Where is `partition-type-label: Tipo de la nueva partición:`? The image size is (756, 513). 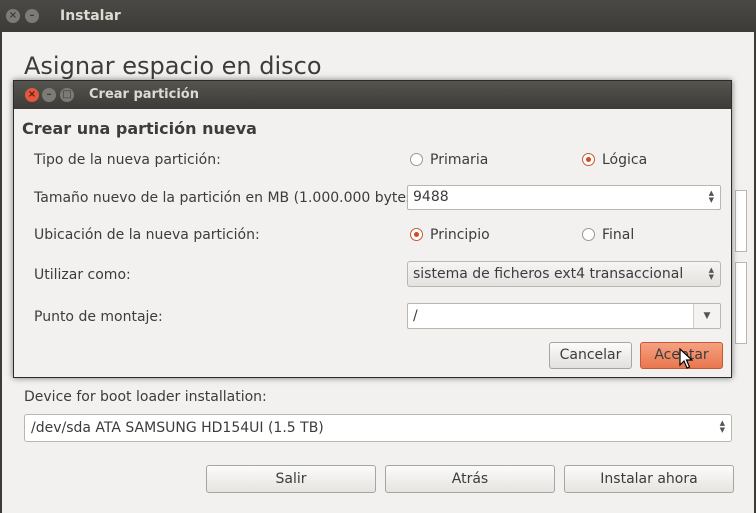
partition-type-label: Tipo de la nueva partición: is located at coordinates (127, 160).